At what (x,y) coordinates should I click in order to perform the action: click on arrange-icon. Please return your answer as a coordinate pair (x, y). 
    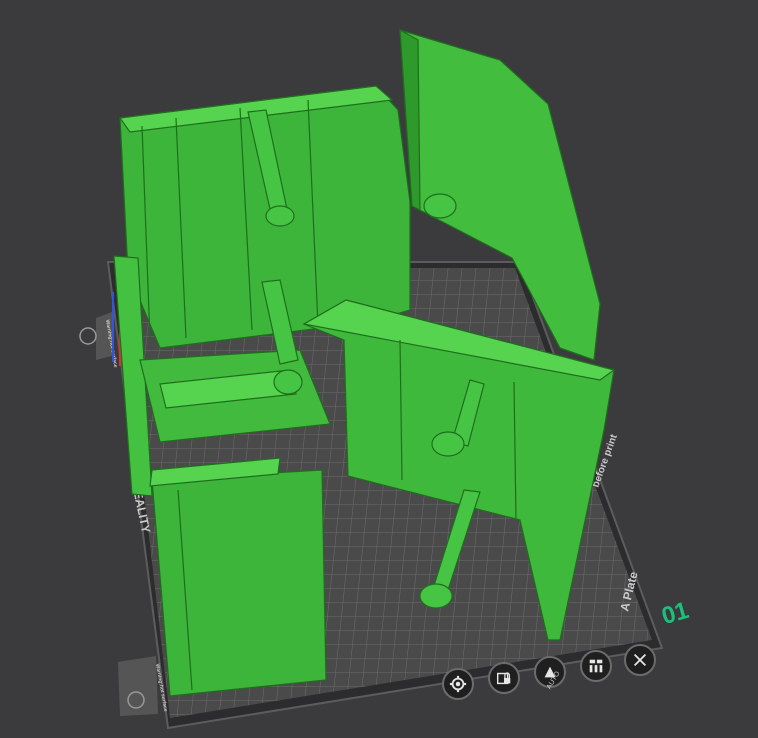
    Looking at the image, I should click on (596, 666).